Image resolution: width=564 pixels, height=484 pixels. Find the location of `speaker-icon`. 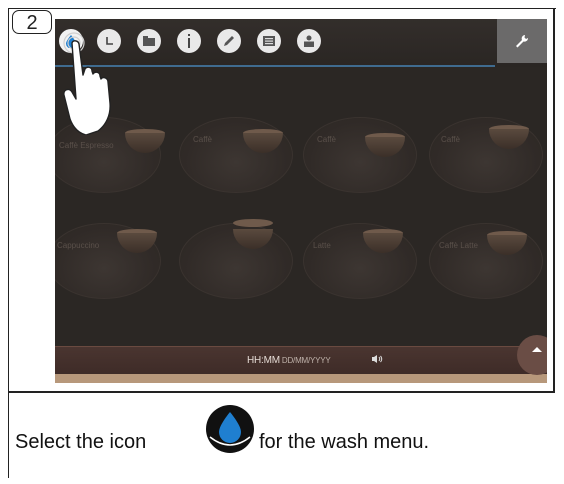

speaker-icon is located at coordinates (377, 360).